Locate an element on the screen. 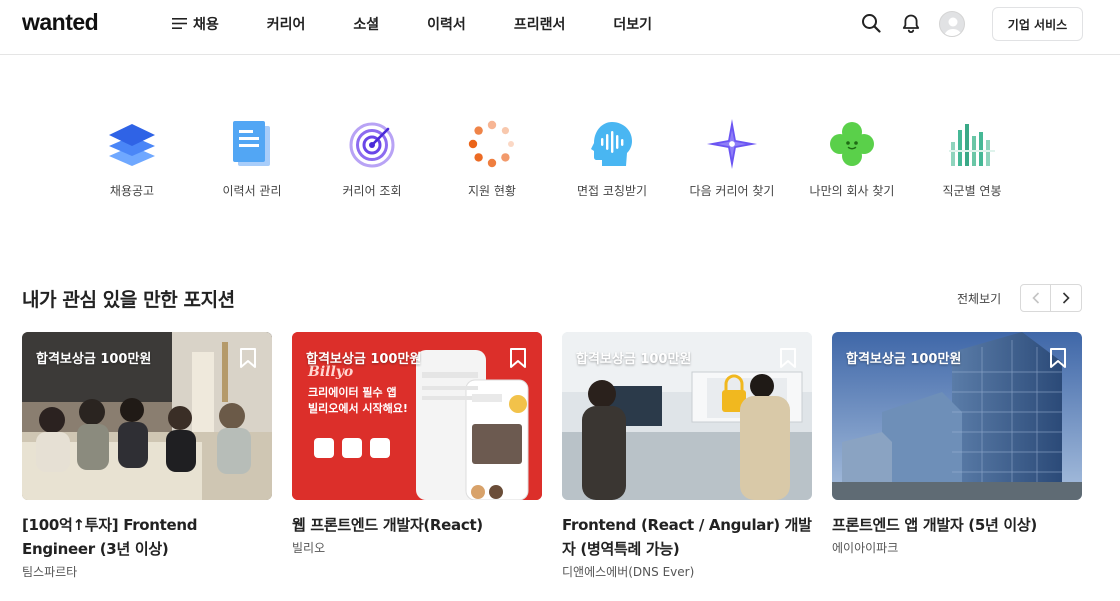 This screenshot has height=601, width=1120. section-title: 내가 관심 있을 만한 포지션 is located at coordinates (128, 300).